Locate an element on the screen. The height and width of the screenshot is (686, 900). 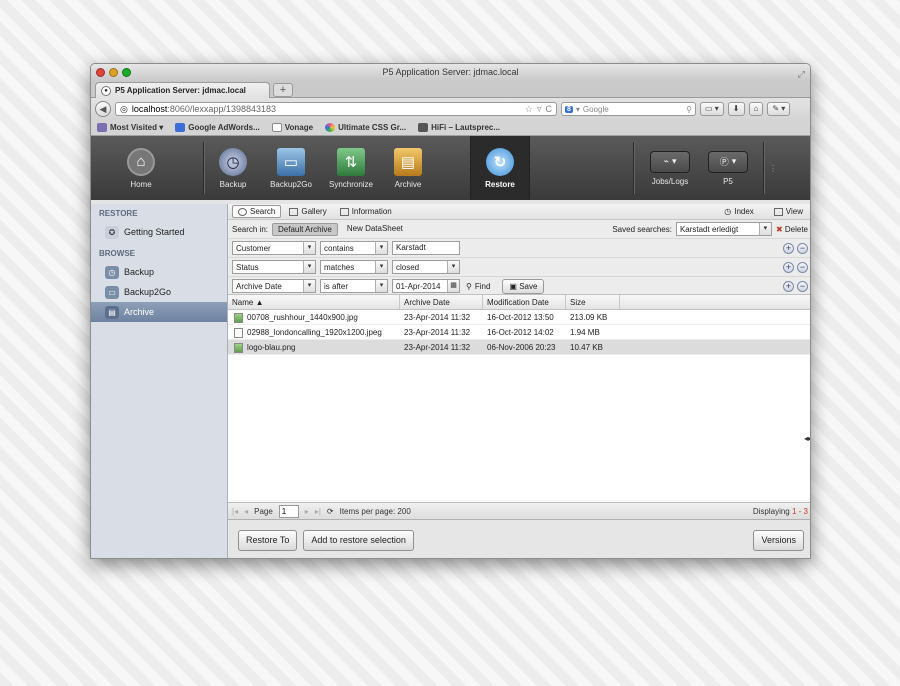
back-button: ◀ is located at coordinates (103, 109).